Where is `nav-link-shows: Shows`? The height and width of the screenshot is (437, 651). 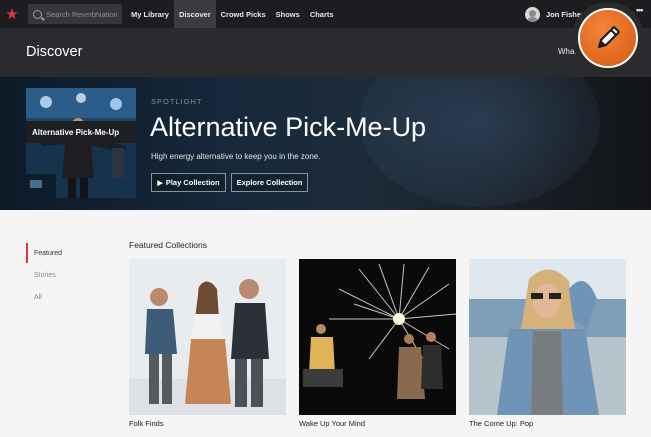
nav-link-shows: Shows is located at coordinates (288, 14).